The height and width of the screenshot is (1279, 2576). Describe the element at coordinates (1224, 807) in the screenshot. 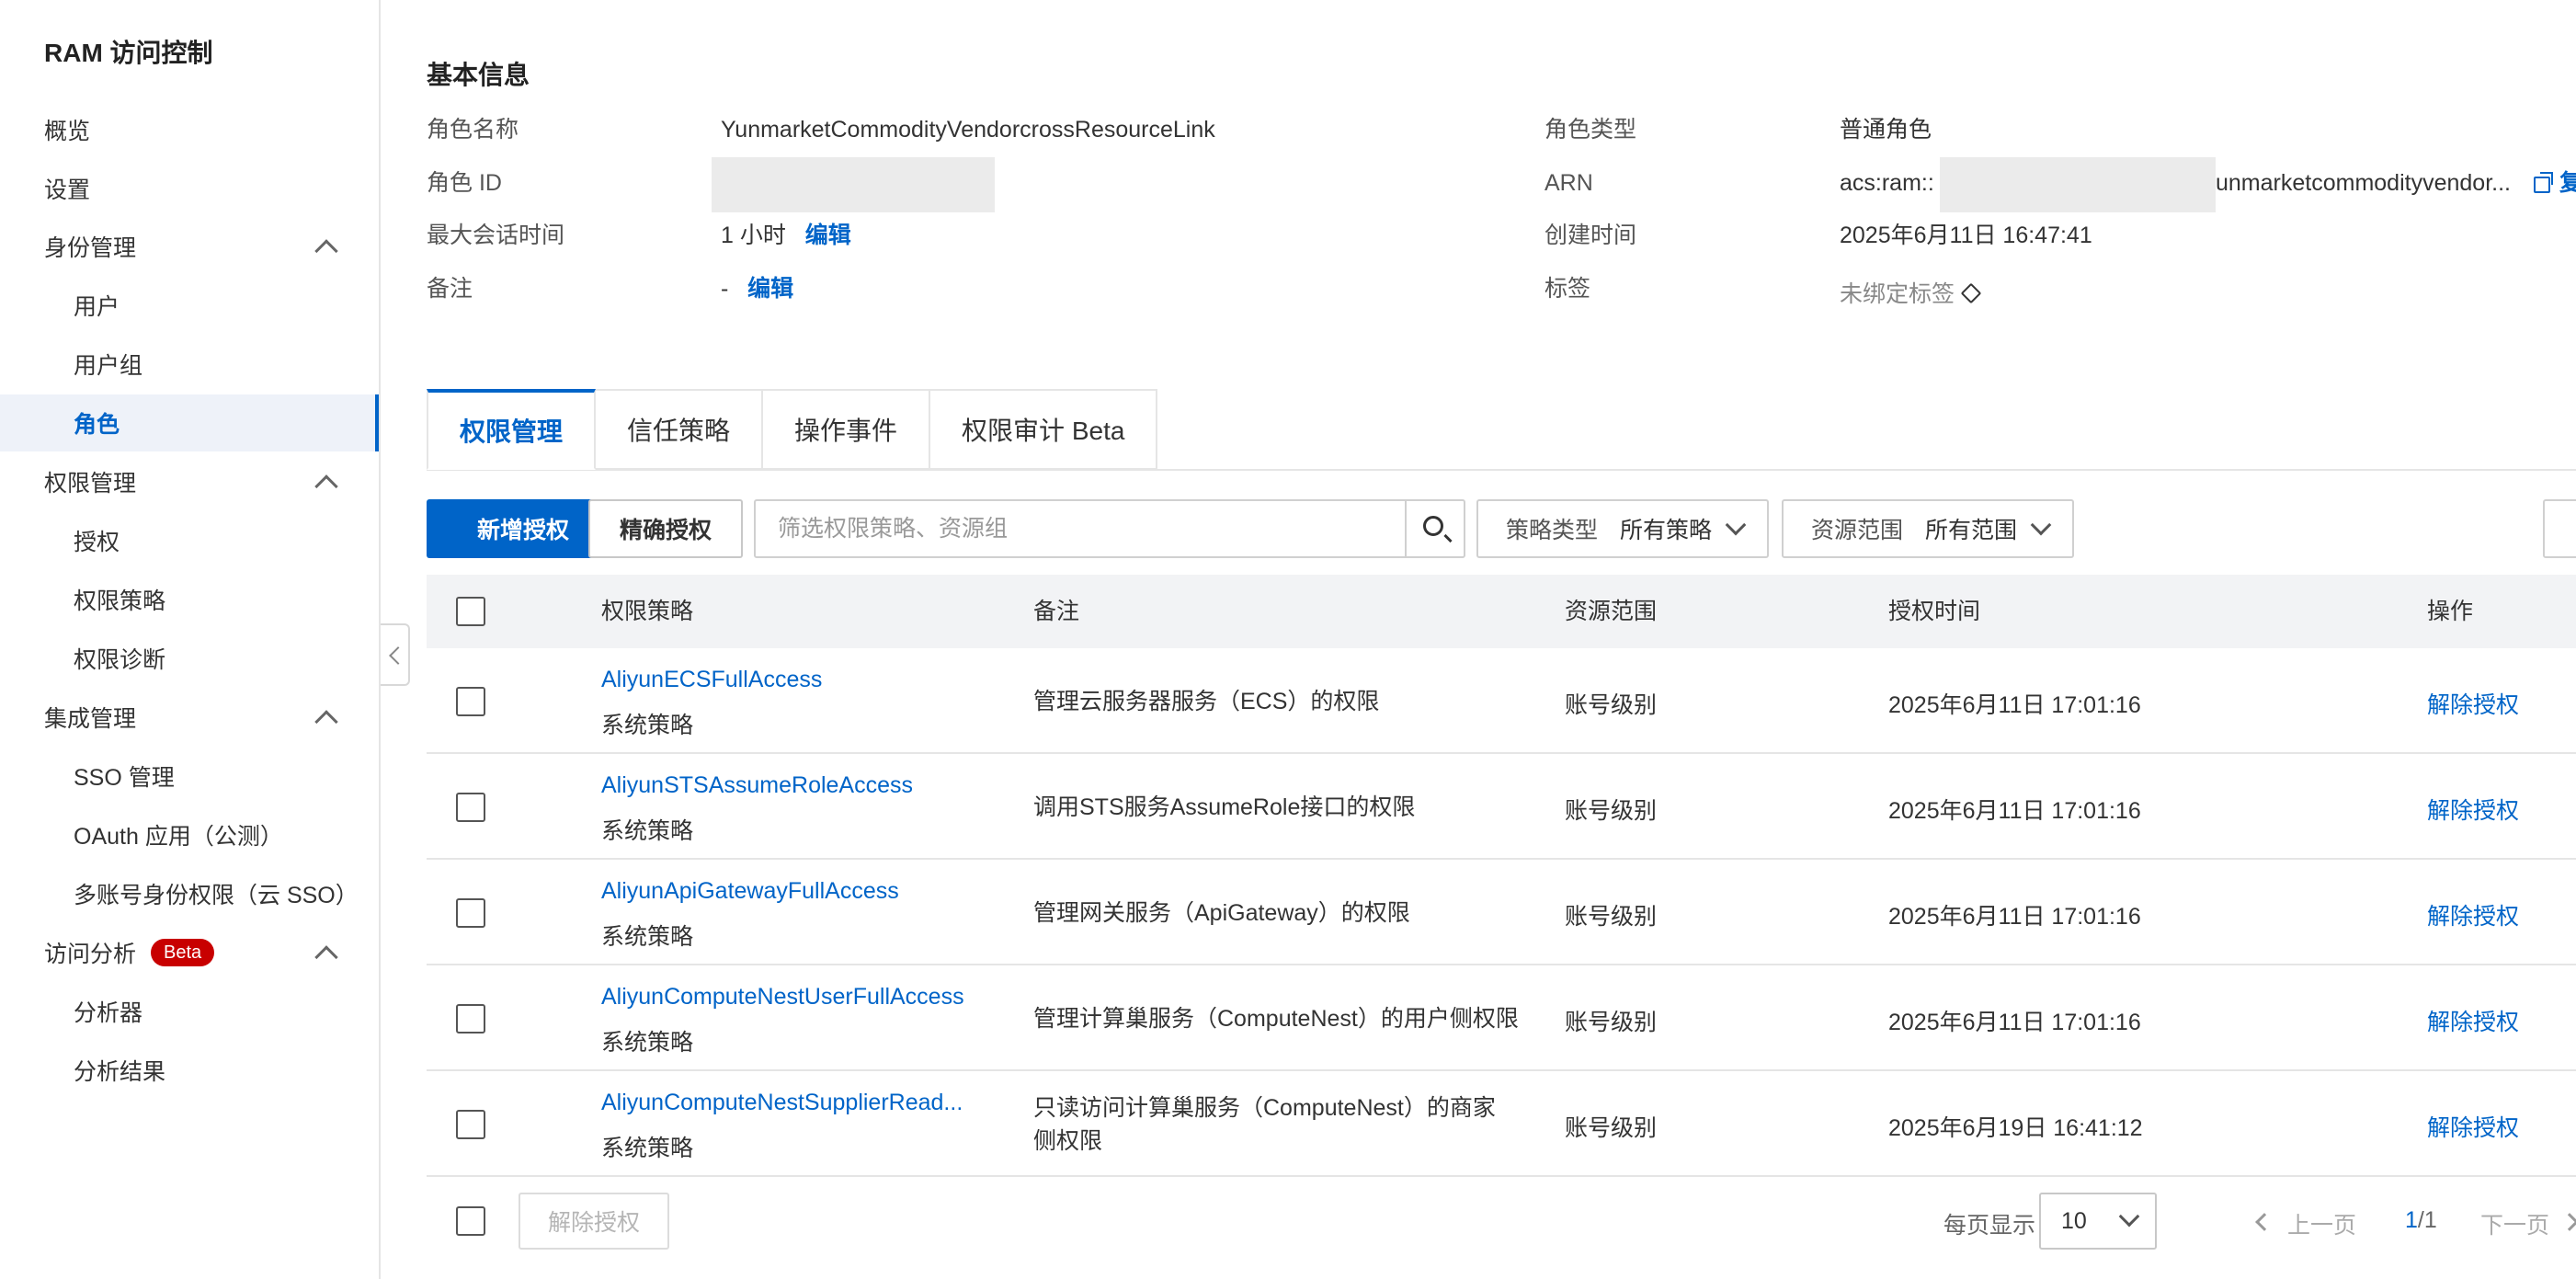

I see `policy-remark: 调用STS服务AssumeRole接口的权限` at that location.